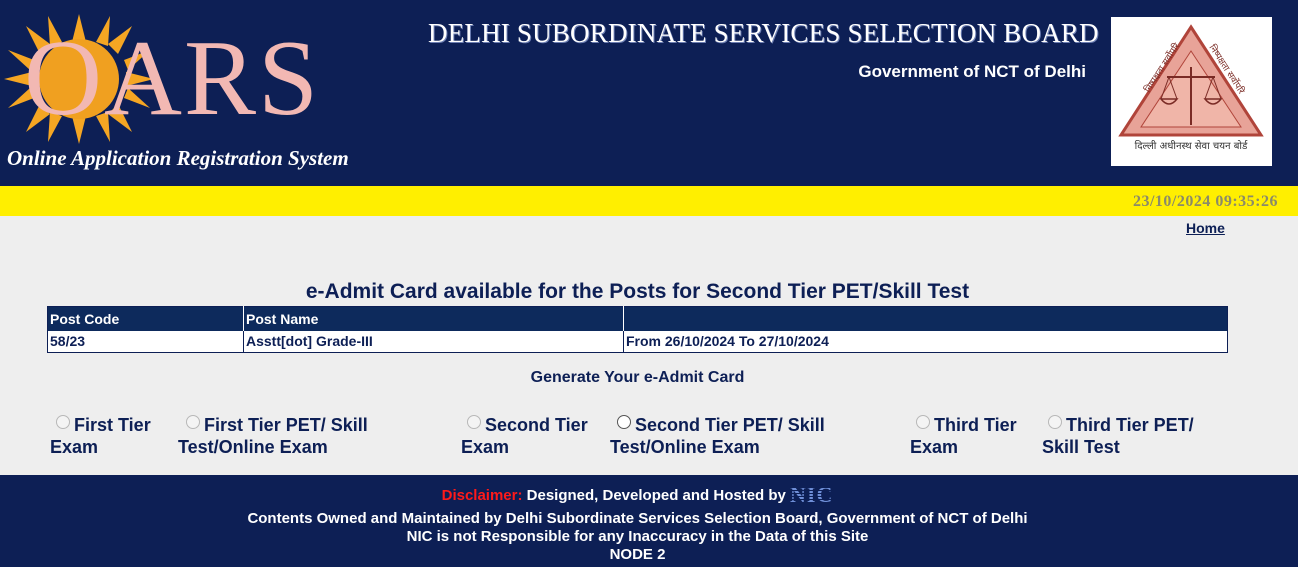  I want to click on option-first-tier-exam: First Tier Exam, so click(100, 436).